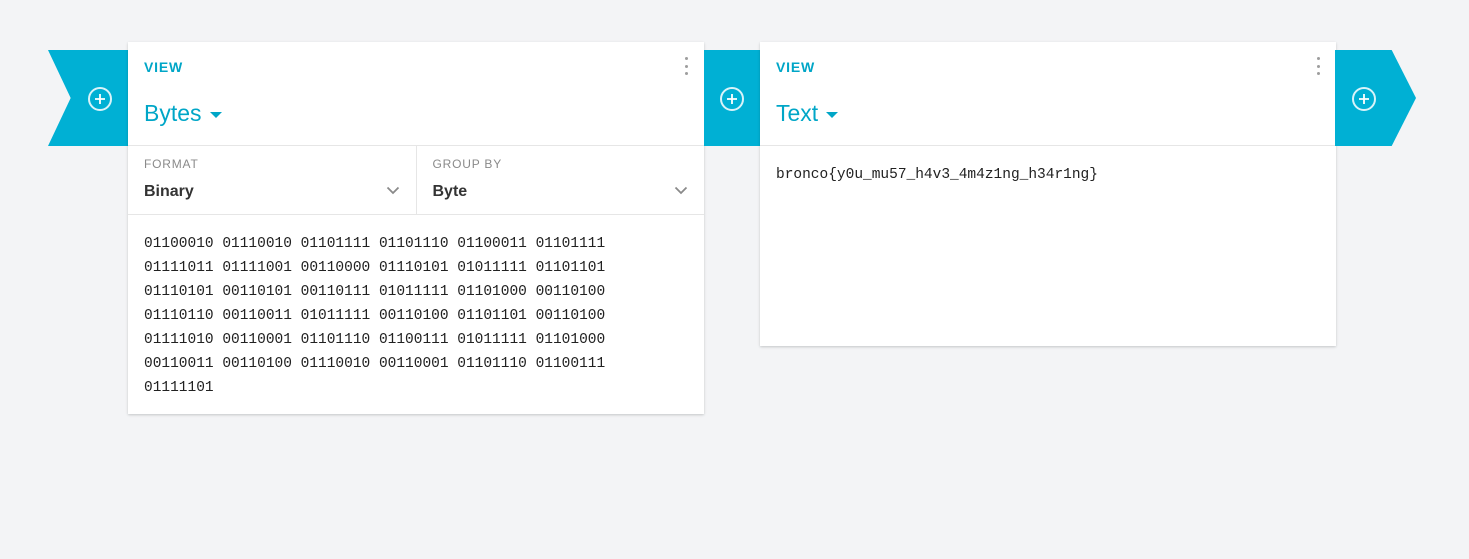  Describe the element at coordinates (1048, 94) in the screenshot. I see `card-header: VIEW Text` at that location.